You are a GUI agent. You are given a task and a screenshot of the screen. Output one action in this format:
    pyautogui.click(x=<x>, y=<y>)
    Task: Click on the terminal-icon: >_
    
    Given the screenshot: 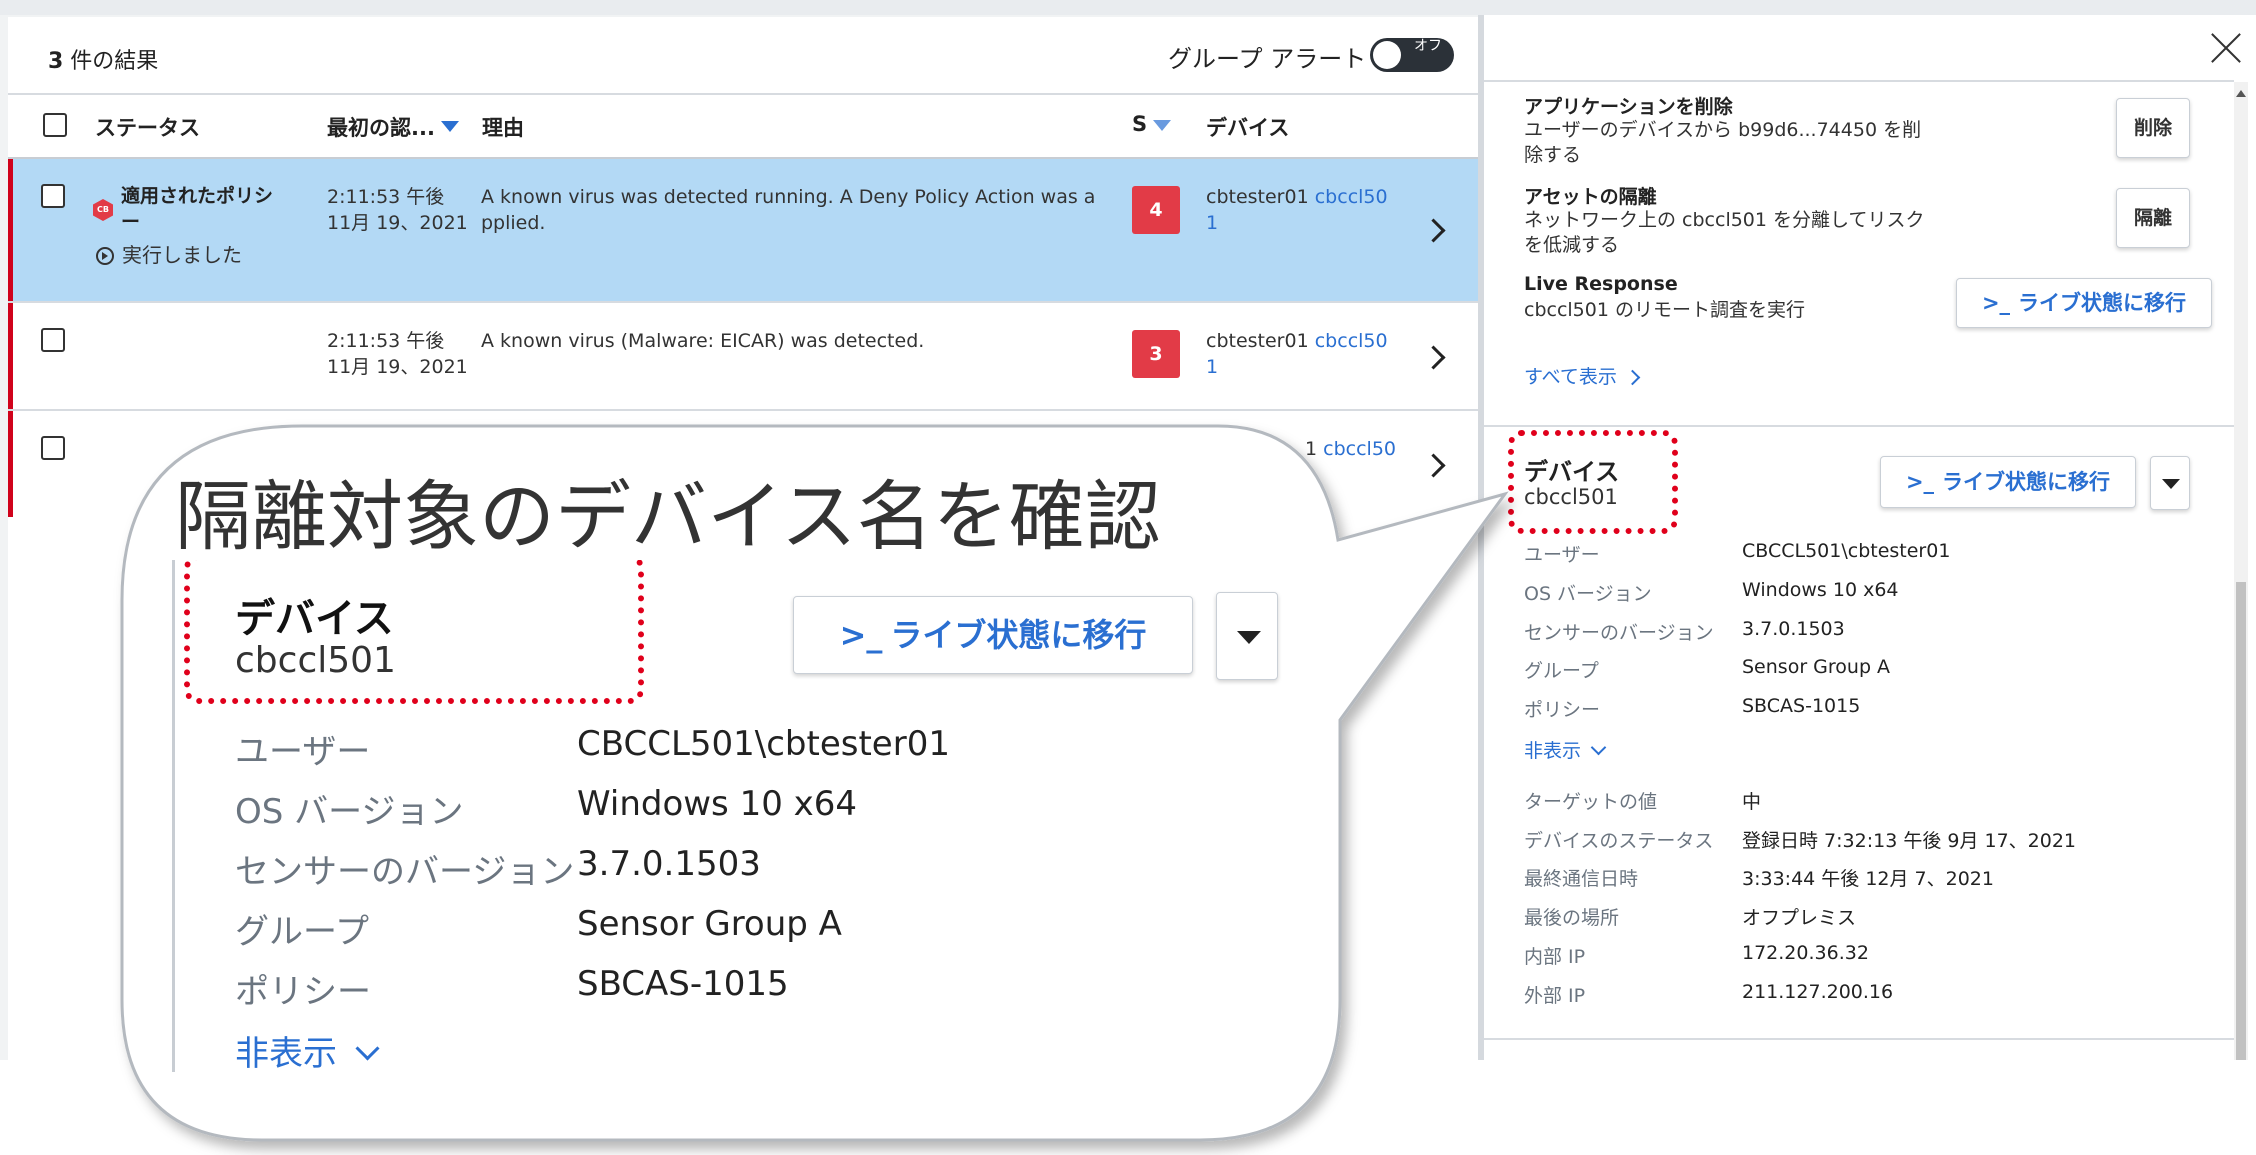 What is the action you would take?
    pyautogui.click(x=861, y=635)
    